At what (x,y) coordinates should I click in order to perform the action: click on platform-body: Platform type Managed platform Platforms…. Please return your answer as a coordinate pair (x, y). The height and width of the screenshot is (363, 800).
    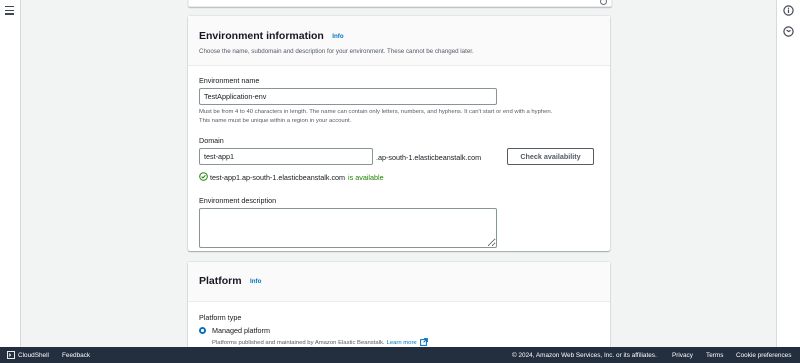
    Looking at the image, I should click on (399, 324).